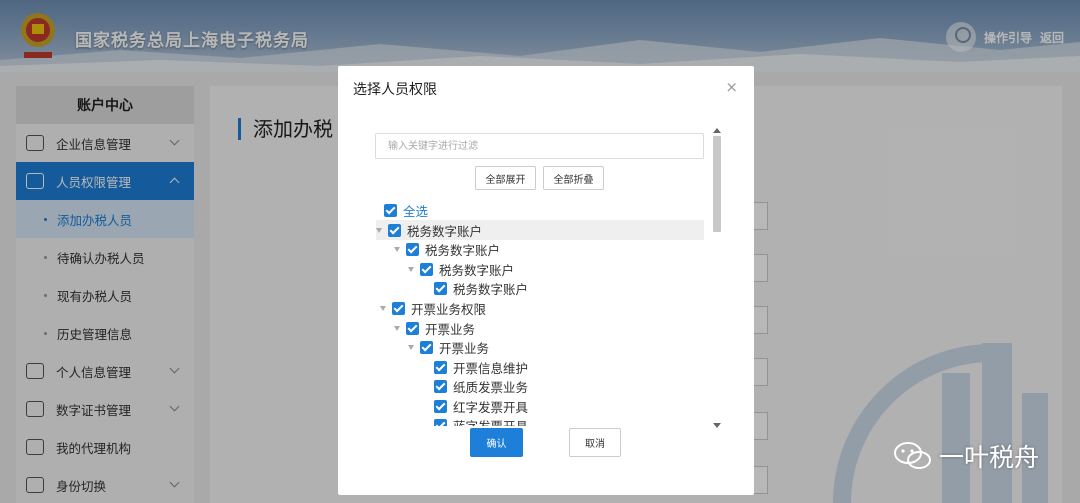 This screenshot has width=1080, height=503. Describe the element at coordinates (717, 278) in the screenshot. I see `tree-scrollbar` at that location.